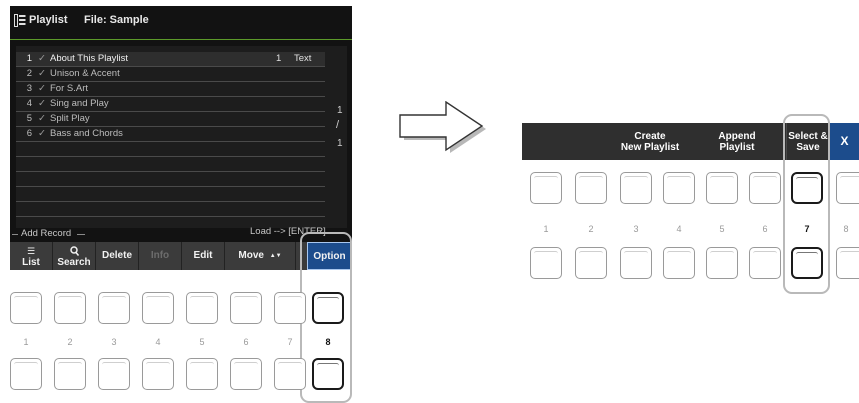 The height and width of the screenshot is (403, 859). What do you see at coordinates (170, 134) in the screenshot?
I see `record-row-6: 6 ✓ Bass and Chords` at bounding box center [170, 134].